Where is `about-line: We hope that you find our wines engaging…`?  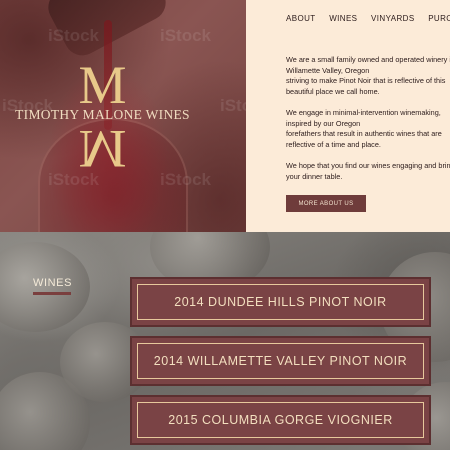 about-line: We hope that you find our wines engaging… is located at coordinates (368, 165).